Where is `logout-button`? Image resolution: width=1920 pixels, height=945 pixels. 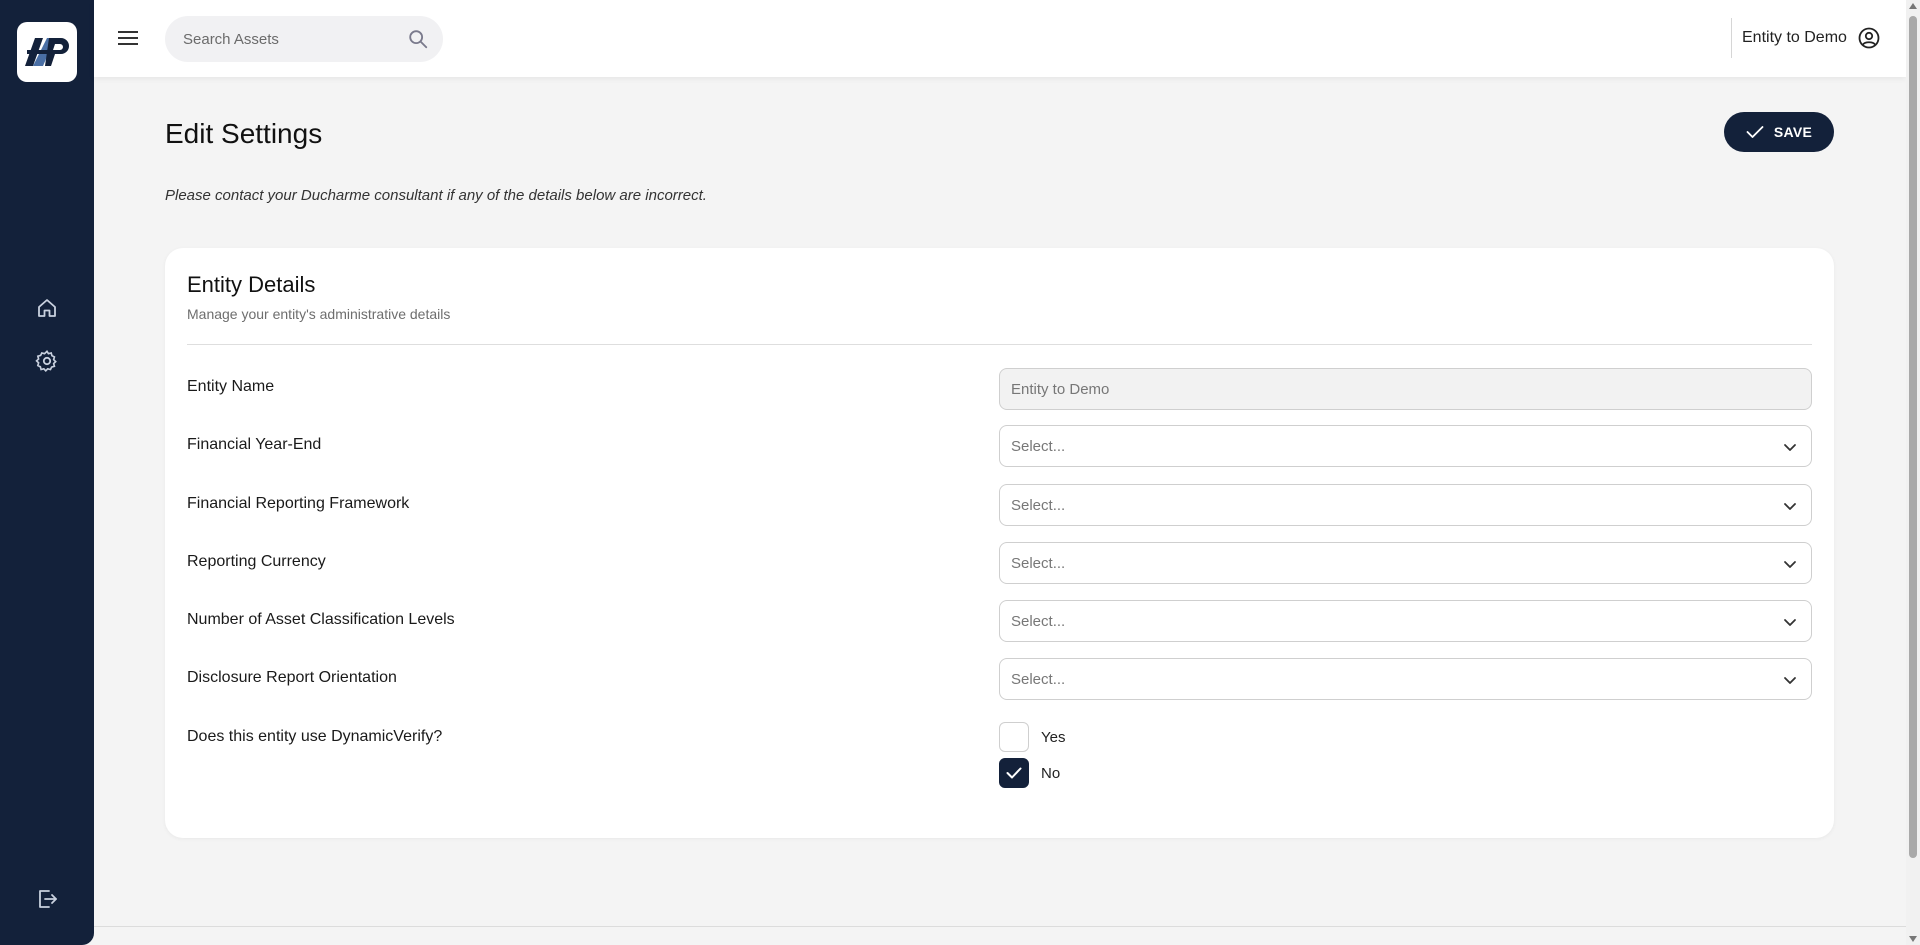 logout-button is located at coordinates (47, 899).